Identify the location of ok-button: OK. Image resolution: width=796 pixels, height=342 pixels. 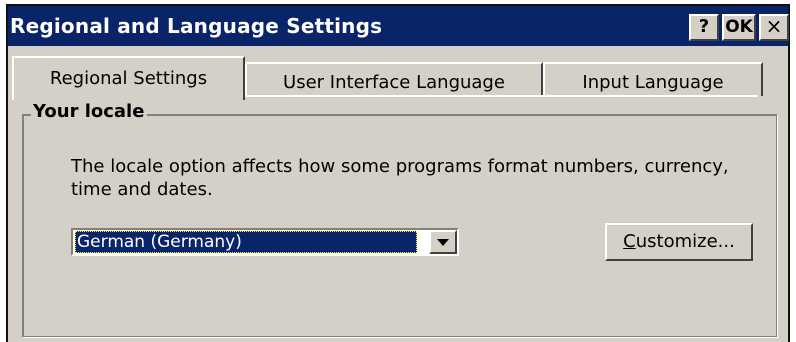
(739, 27).